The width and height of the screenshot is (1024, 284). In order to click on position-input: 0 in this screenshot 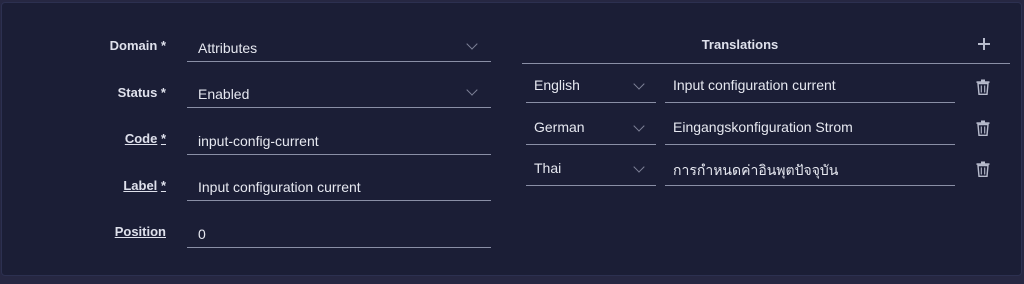, I will do `click(339, 233)`.